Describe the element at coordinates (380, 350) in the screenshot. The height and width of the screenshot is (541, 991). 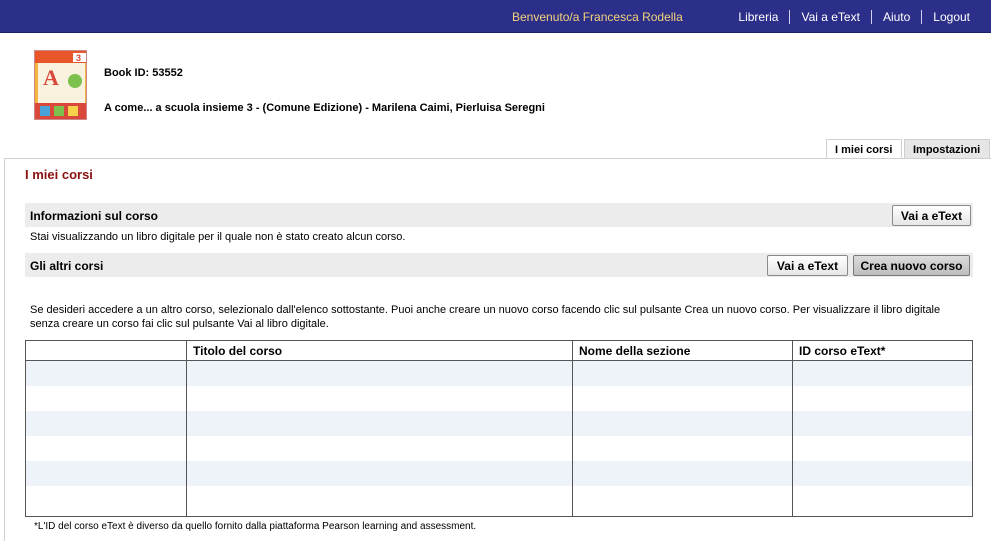
I see `table-header-titolo: Titolo del corso` at that location.